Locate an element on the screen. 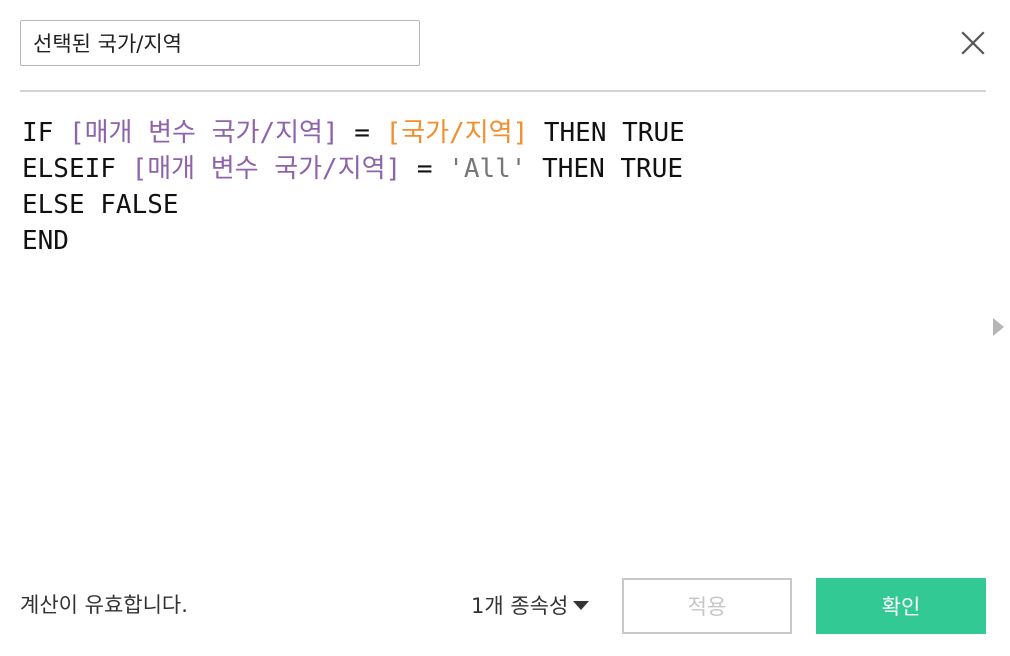 The width and height of the screenshot is (1010, 656). close-icon is located at coordinates (973, 43).